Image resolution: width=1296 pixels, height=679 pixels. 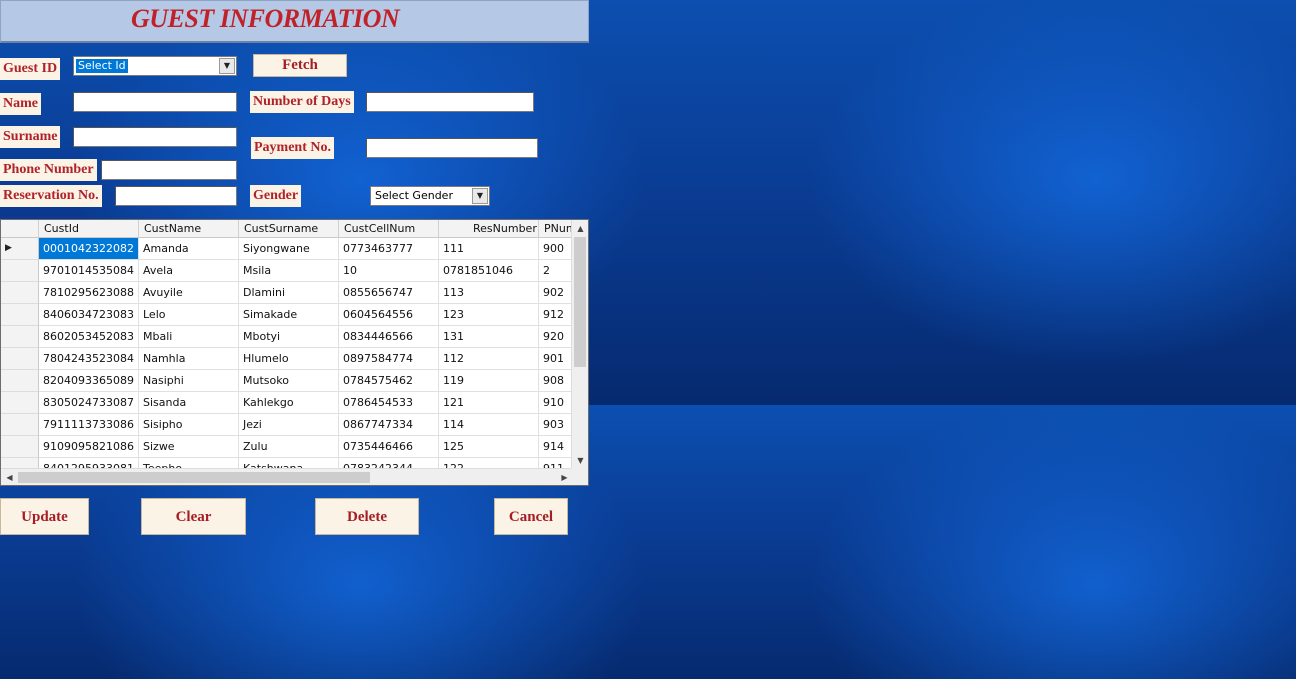 I want to click on column-header: CustId, so click(x=89, y=229).